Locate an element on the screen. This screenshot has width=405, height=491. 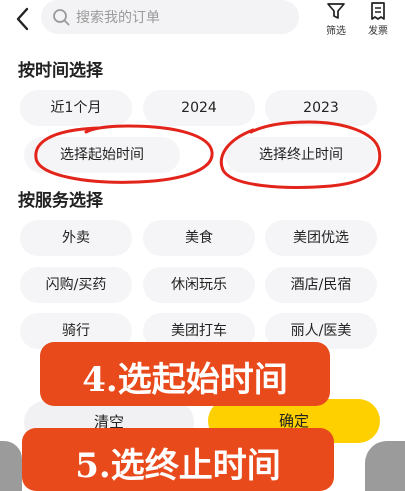
filter-label: 筛选 is located at coordinates (336, 31).